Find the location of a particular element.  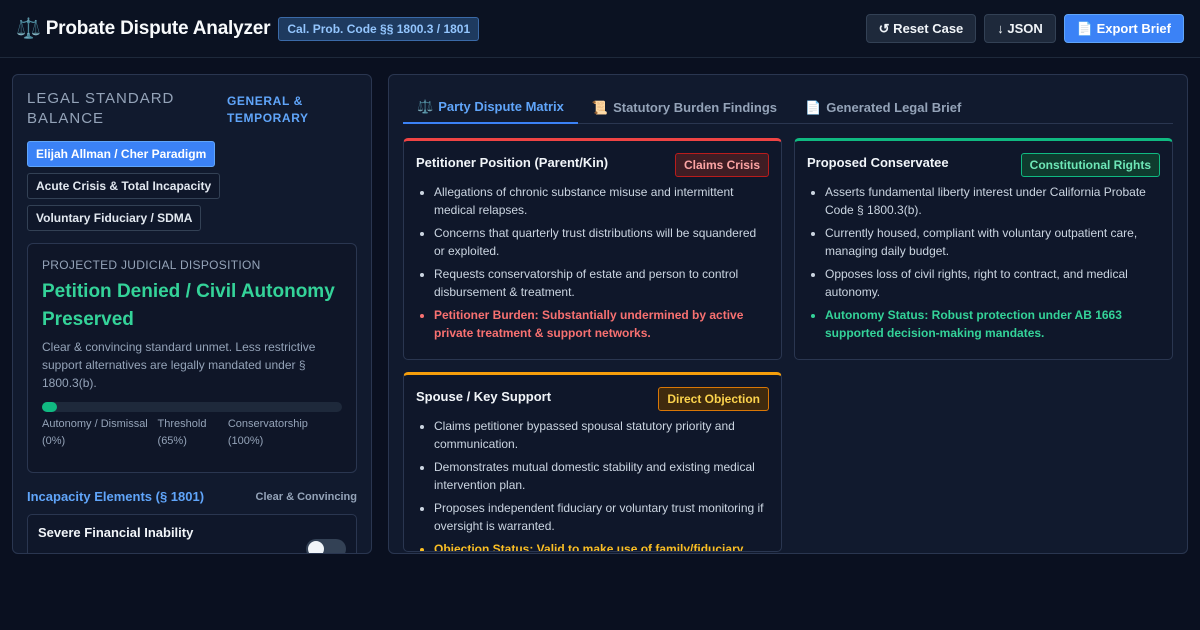

tab-label: Party Dispute Matrix is located at coordinates (501, 106).